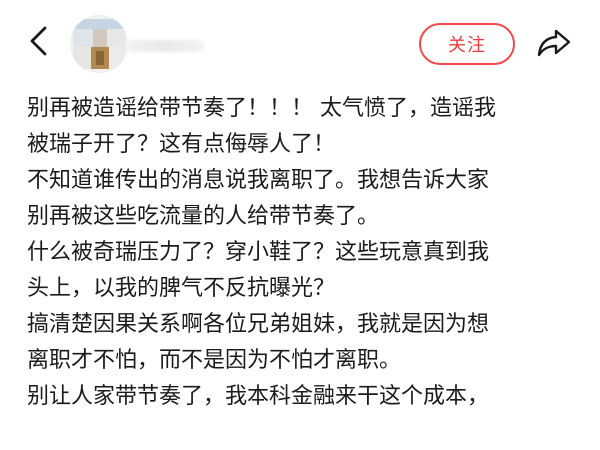 The image size is (600, 450). What do you see at coordinates (258, 180) in the screenshot?
I see `post-text-line: 不知道谁传出的消息说我离职了。我想告诉大家` at bounding box center [258, 180].